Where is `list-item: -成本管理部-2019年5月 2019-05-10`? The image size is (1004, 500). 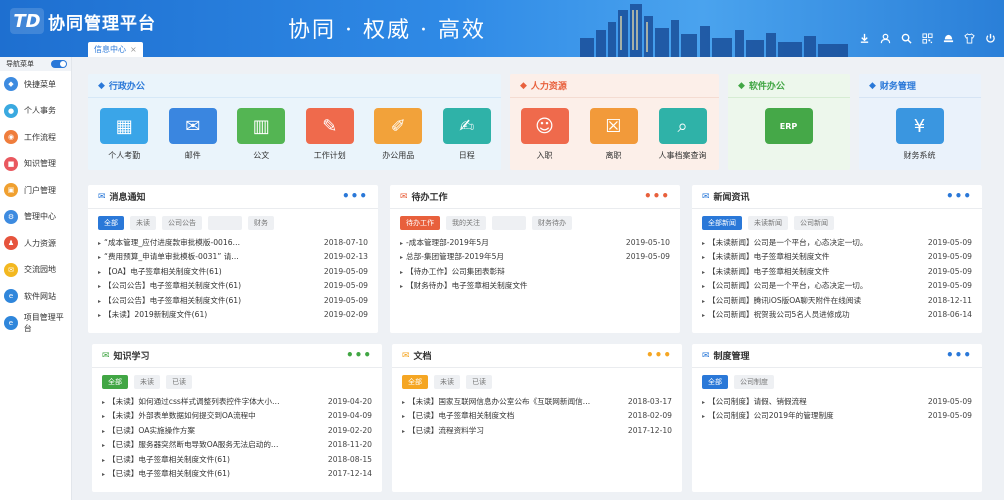
list-item: -成本管理部-2019年5月 2019-05-10 is located at coordinates (535, 242).